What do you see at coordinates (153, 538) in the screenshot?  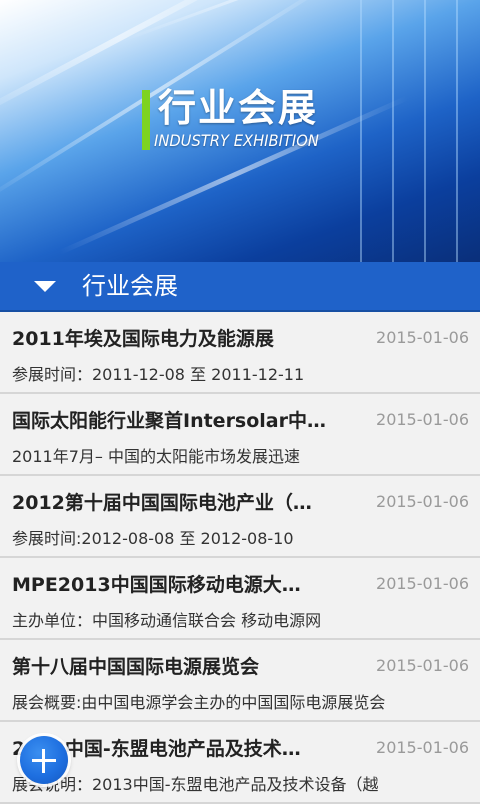 I see `item-description: 参展时间:2012-08-08 至 2012-08-10` at bounding box center [153, 538].